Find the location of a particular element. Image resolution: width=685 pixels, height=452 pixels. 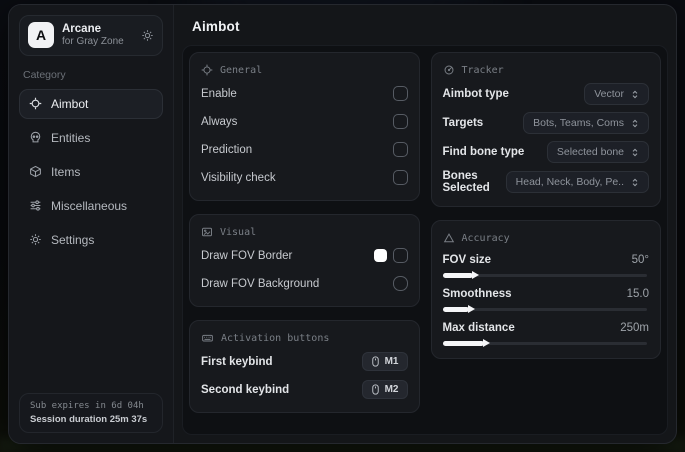

sidebar-item-label: Aimbot is located at coordinates (70, 103).